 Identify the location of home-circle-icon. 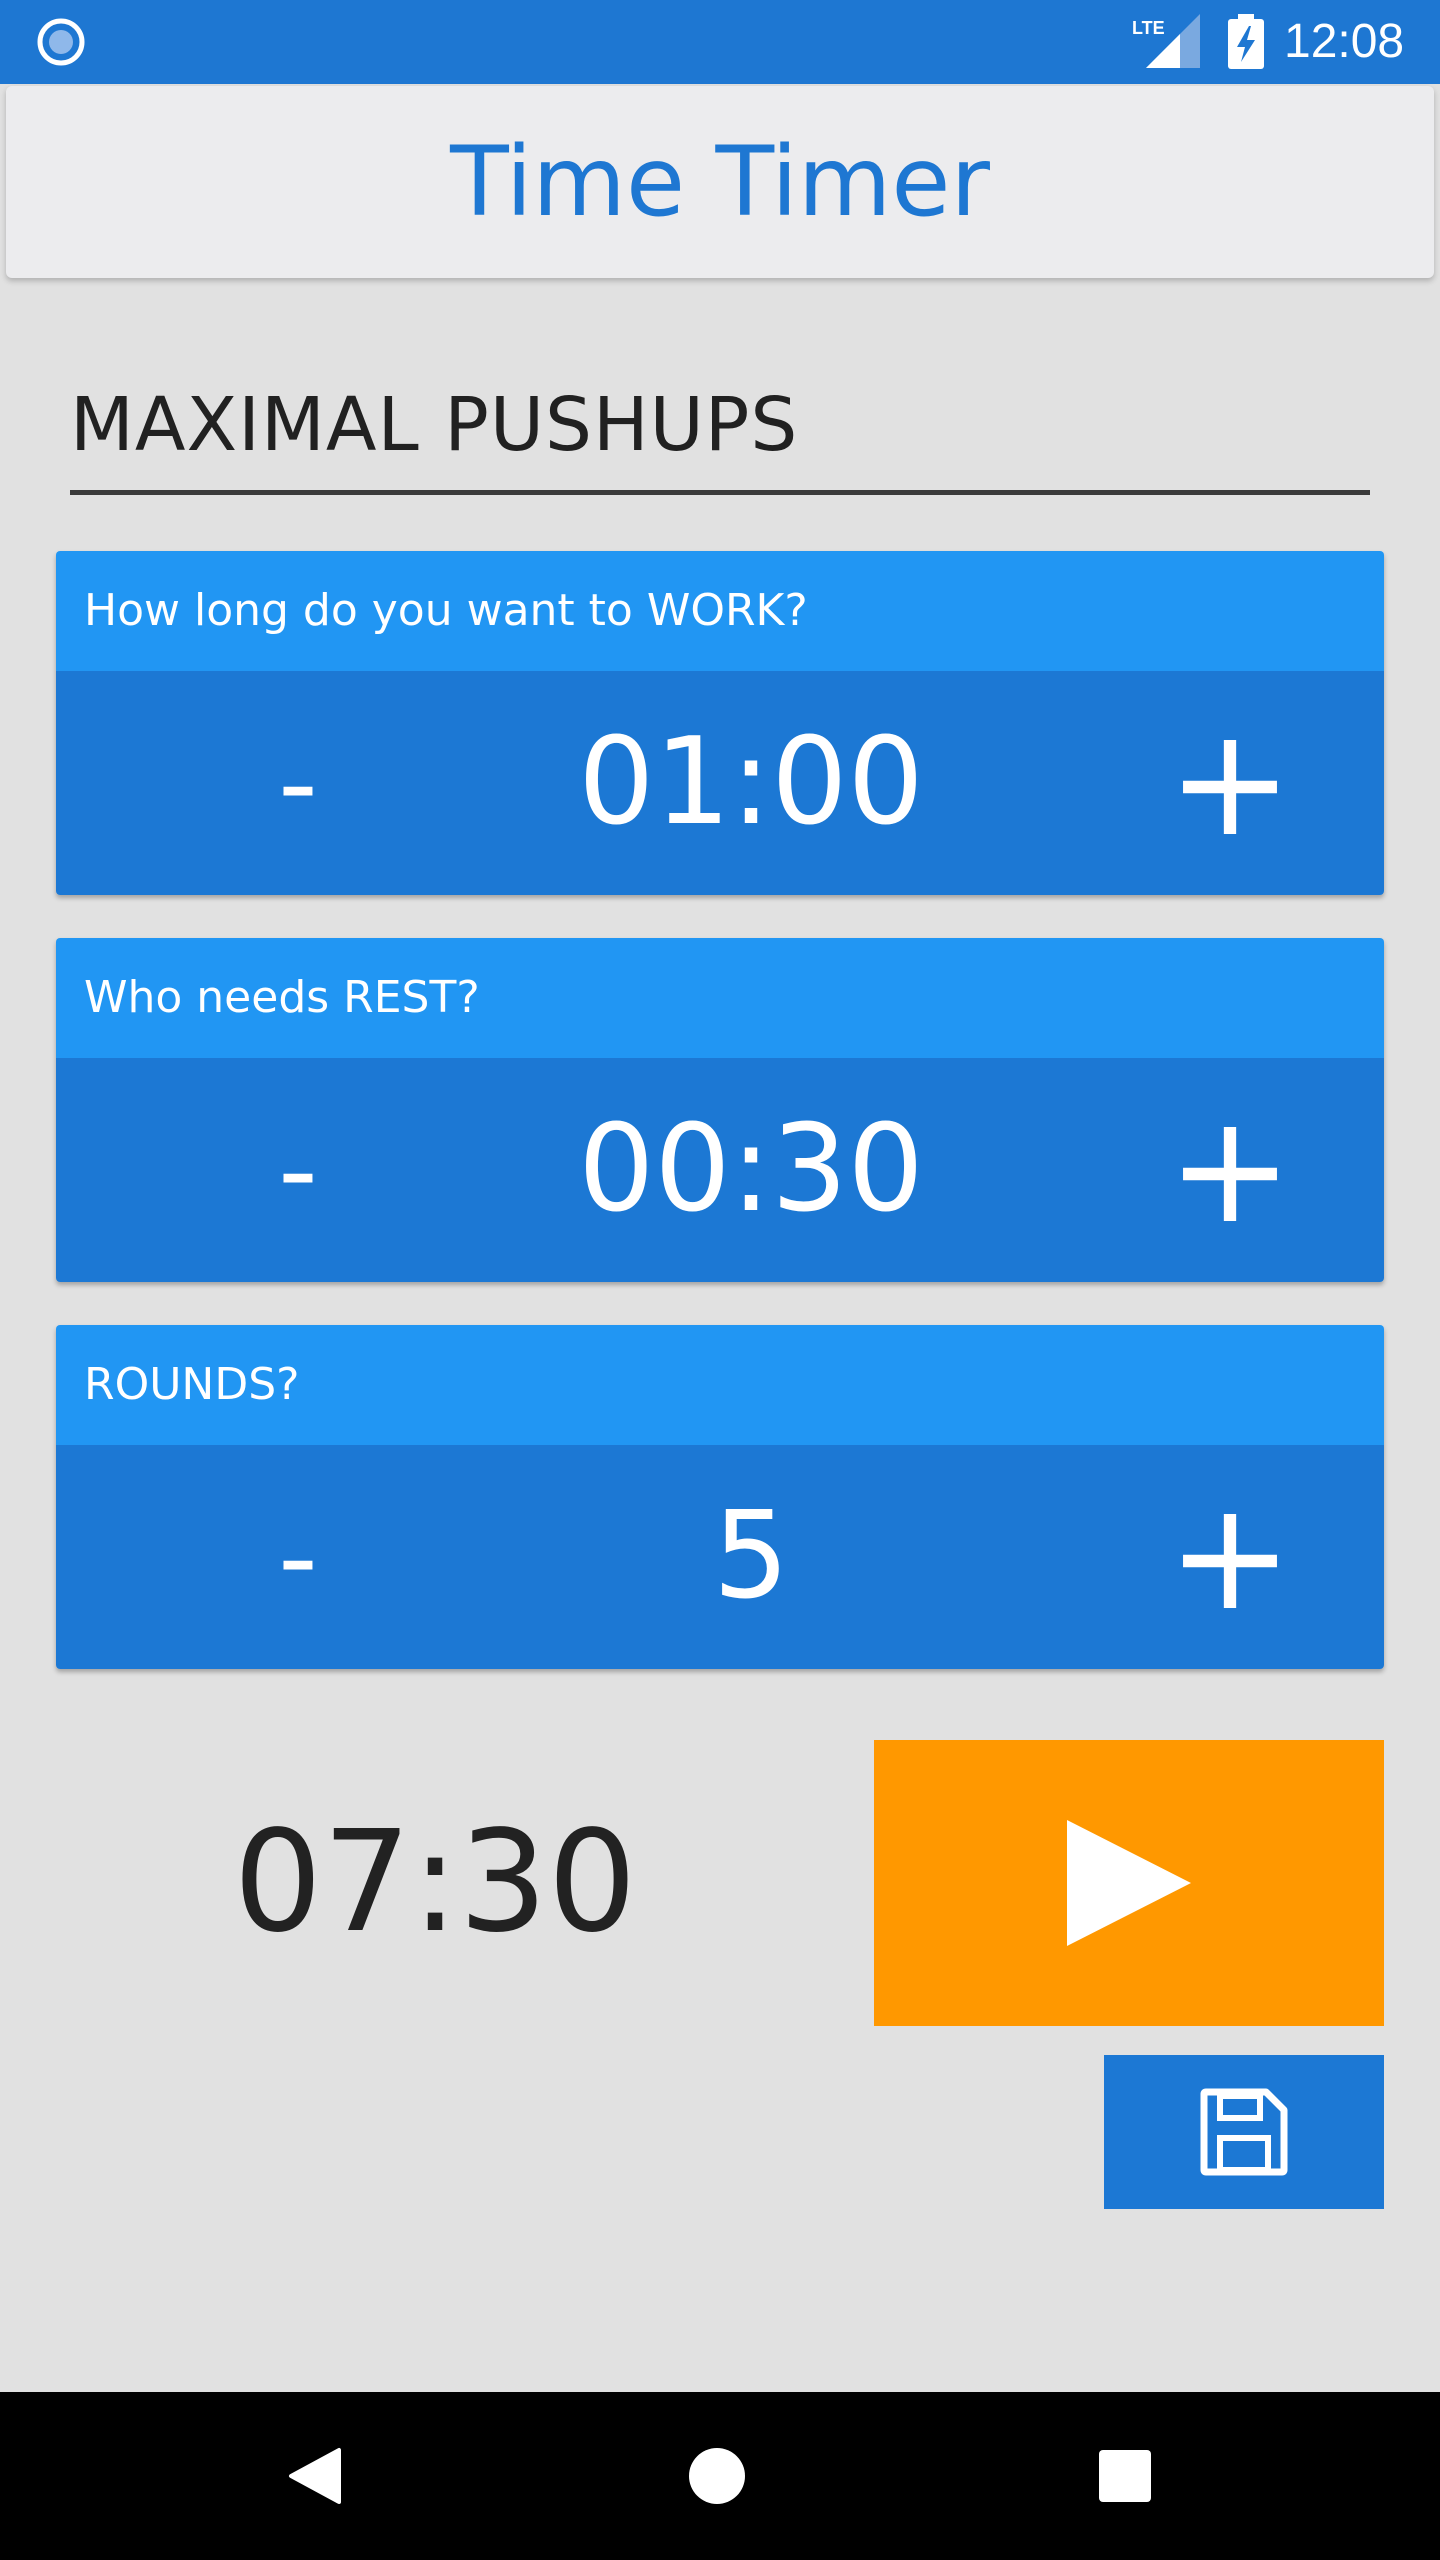
(717, 2476).